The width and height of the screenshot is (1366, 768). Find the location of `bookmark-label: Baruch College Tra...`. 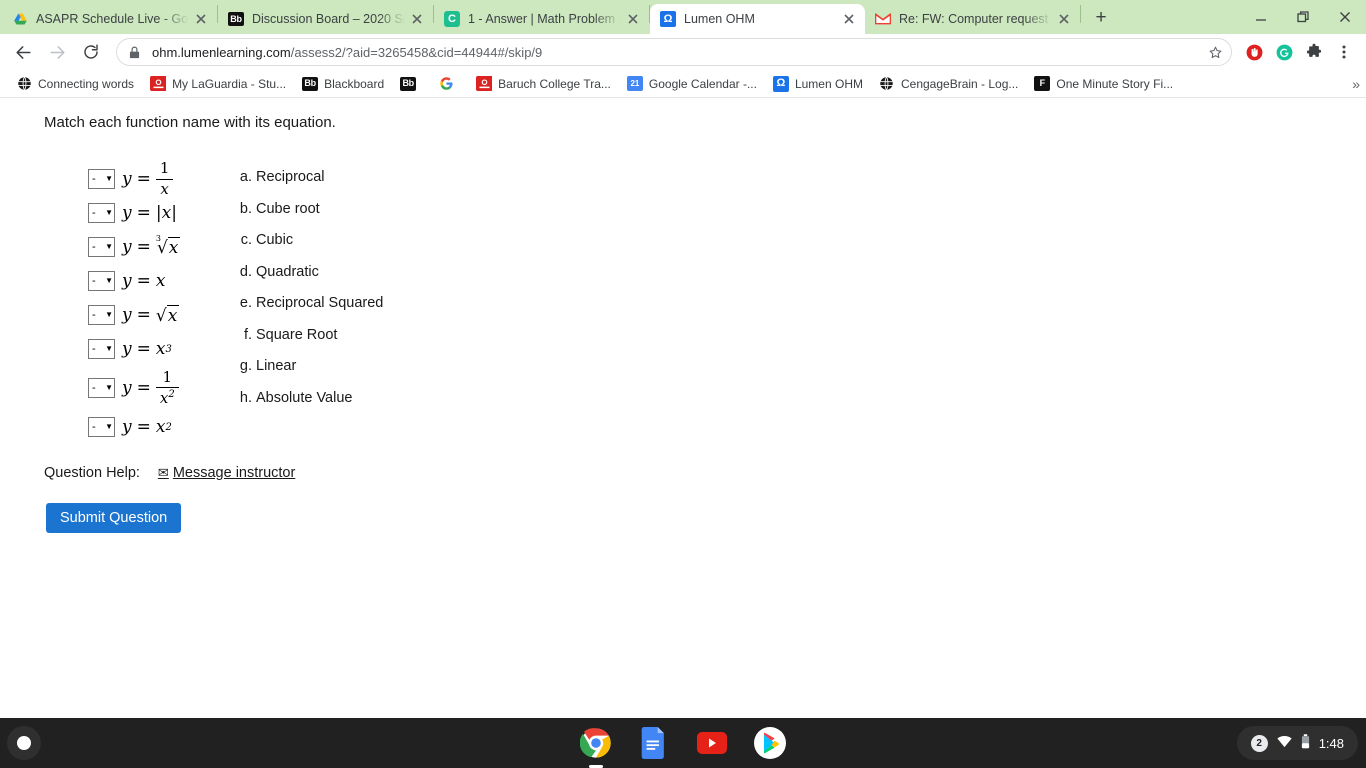

bookmark-label: Baruch College Tra... is located at coordinates (554, 83).